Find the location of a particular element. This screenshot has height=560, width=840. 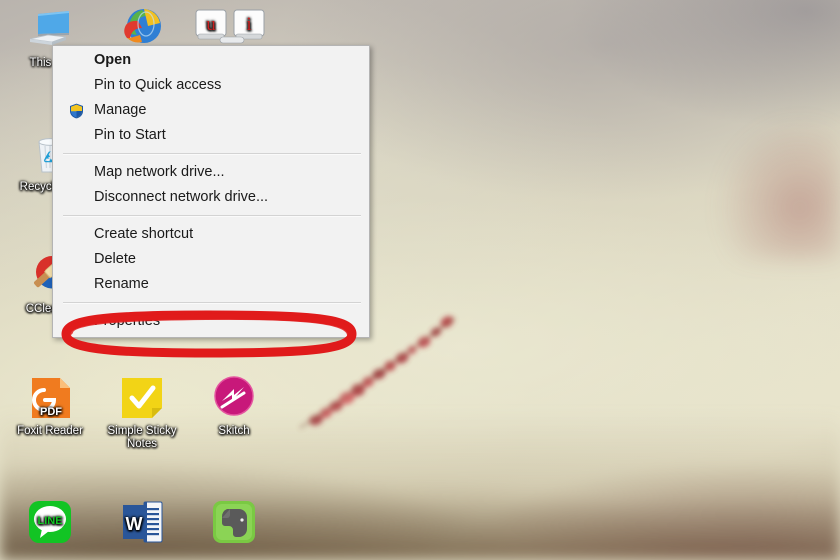

menu-item-label: Pin to Start is located at coordinates (130, 135).